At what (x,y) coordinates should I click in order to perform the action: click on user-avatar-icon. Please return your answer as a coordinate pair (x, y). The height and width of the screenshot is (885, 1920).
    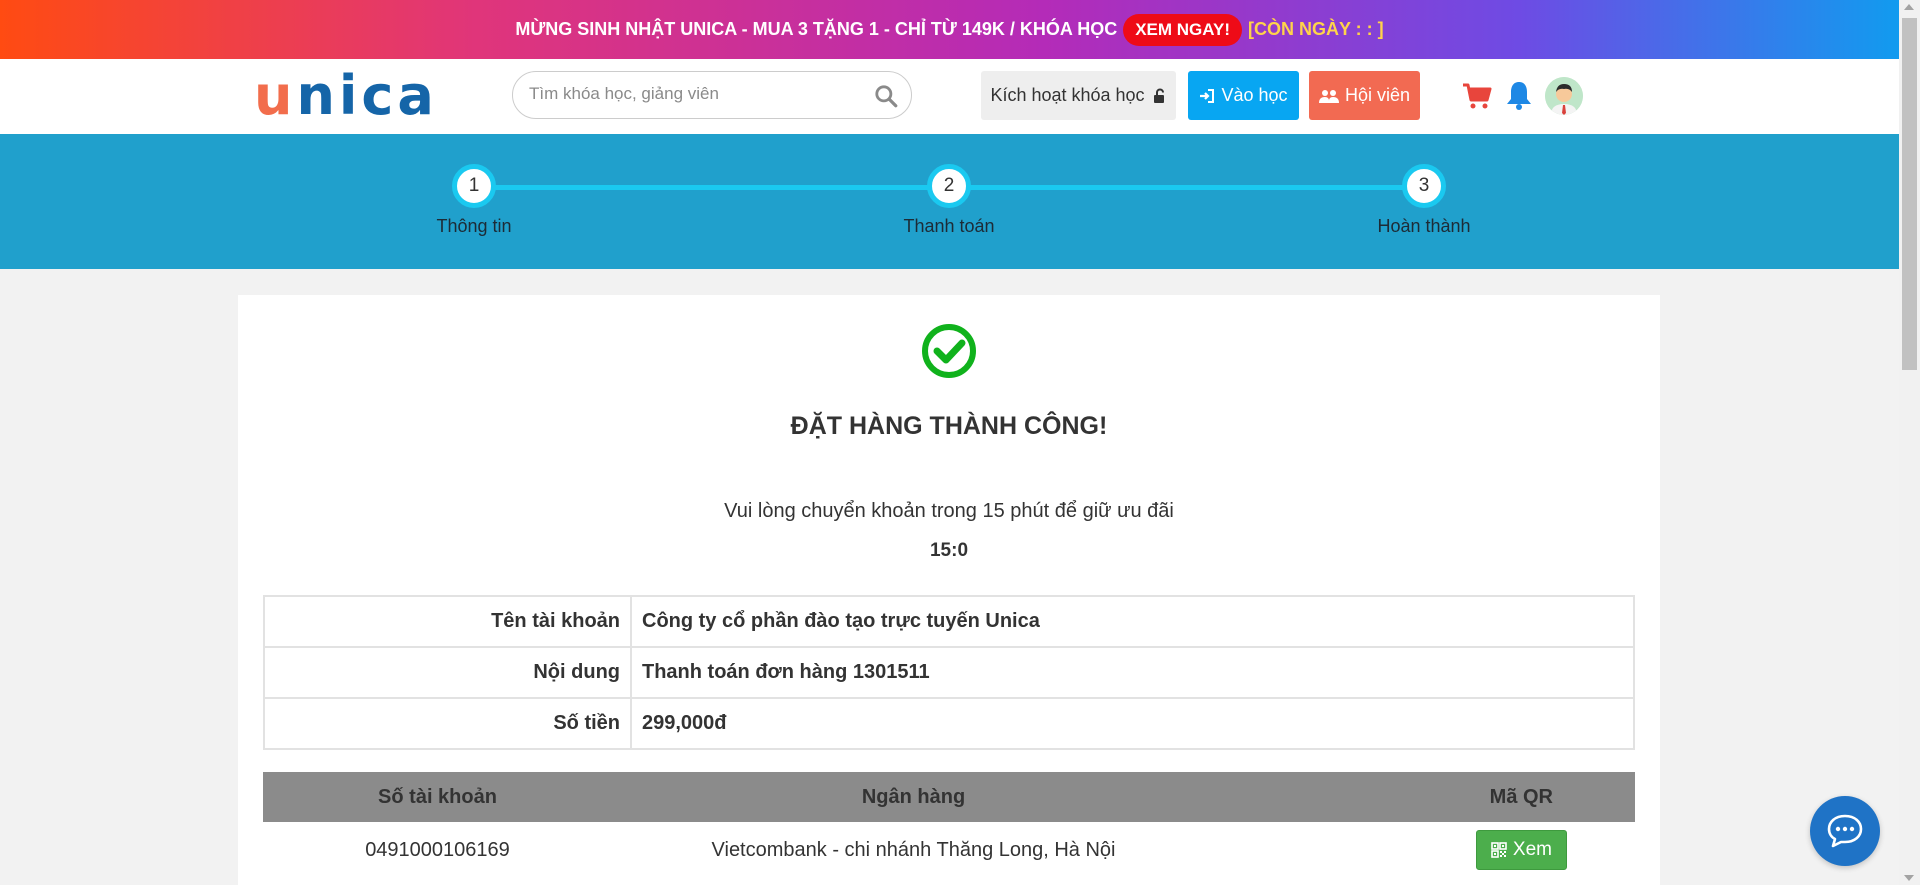
    Looking at the image, I should click on (1564, 96).